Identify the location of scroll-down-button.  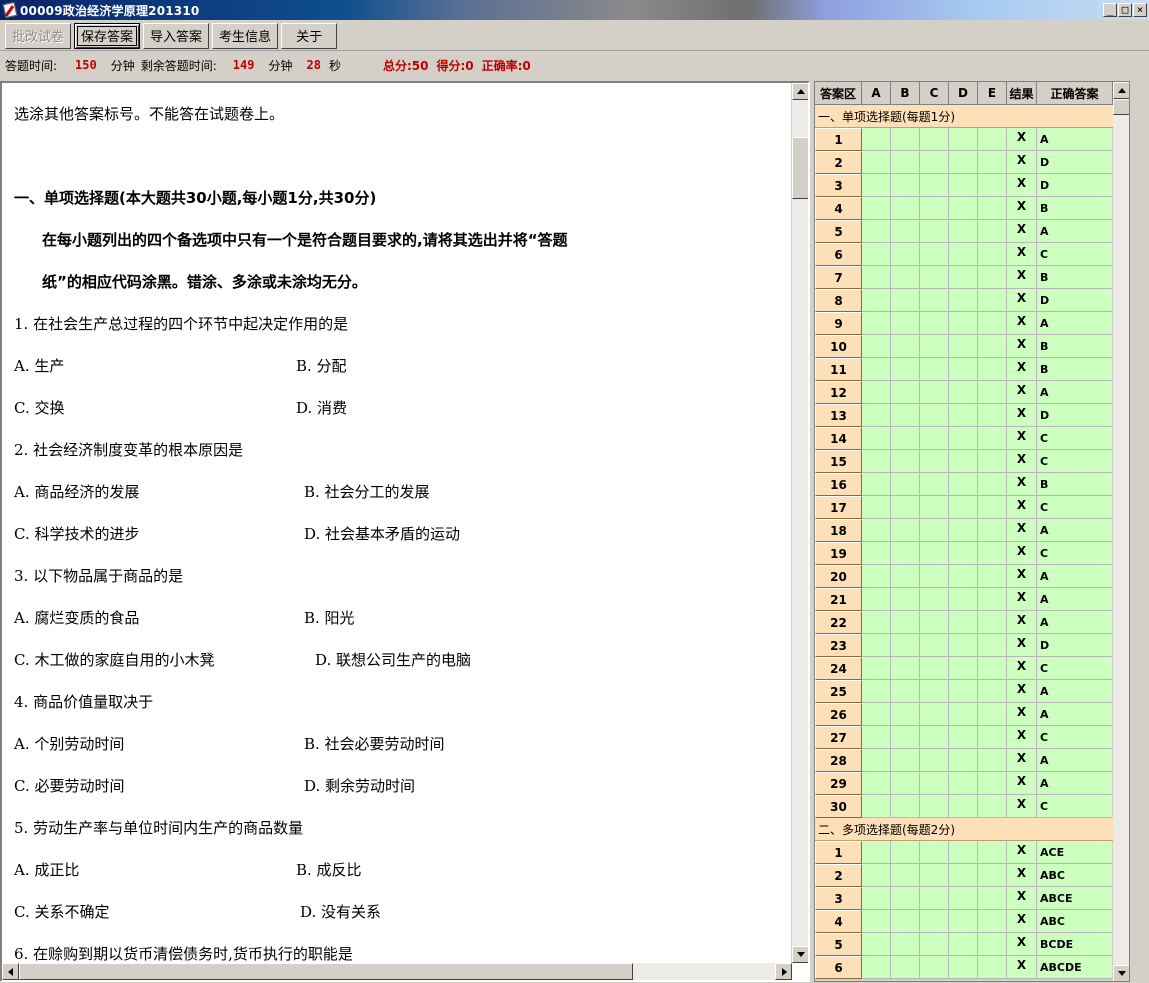
(800, 954).